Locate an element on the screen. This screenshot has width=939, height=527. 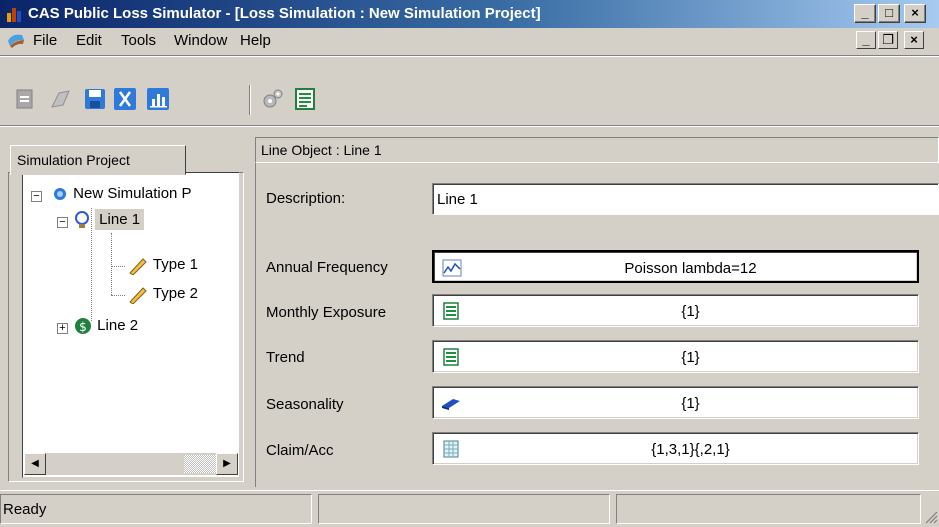
tree-label: Line 2 is located at coordinates (118, 325).